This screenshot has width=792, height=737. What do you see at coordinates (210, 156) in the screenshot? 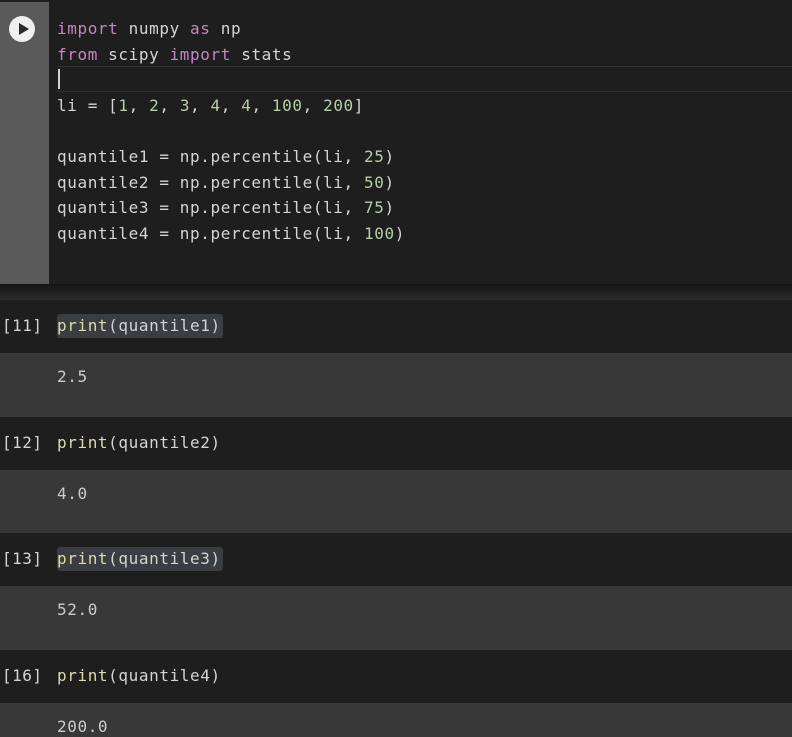
I see `code-token: quantile1 = np.percentile(li,` at bounding box center [210, 156].